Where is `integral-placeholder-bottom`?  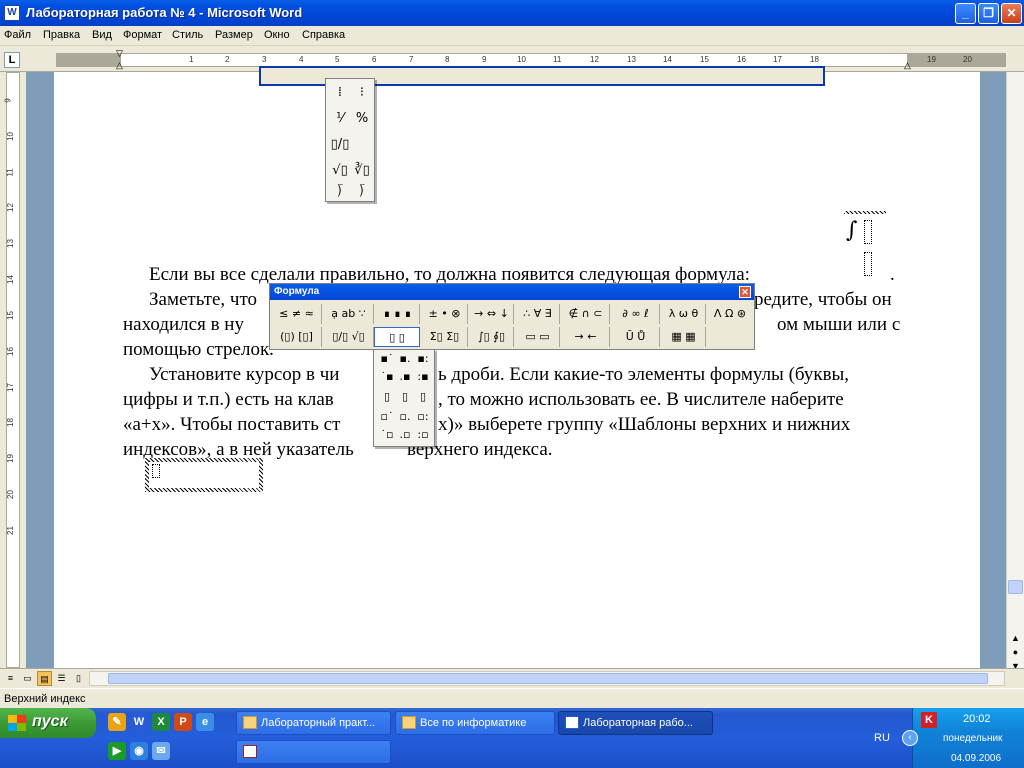
integral-placeholder-bottom is located at coordinates (868, 264).